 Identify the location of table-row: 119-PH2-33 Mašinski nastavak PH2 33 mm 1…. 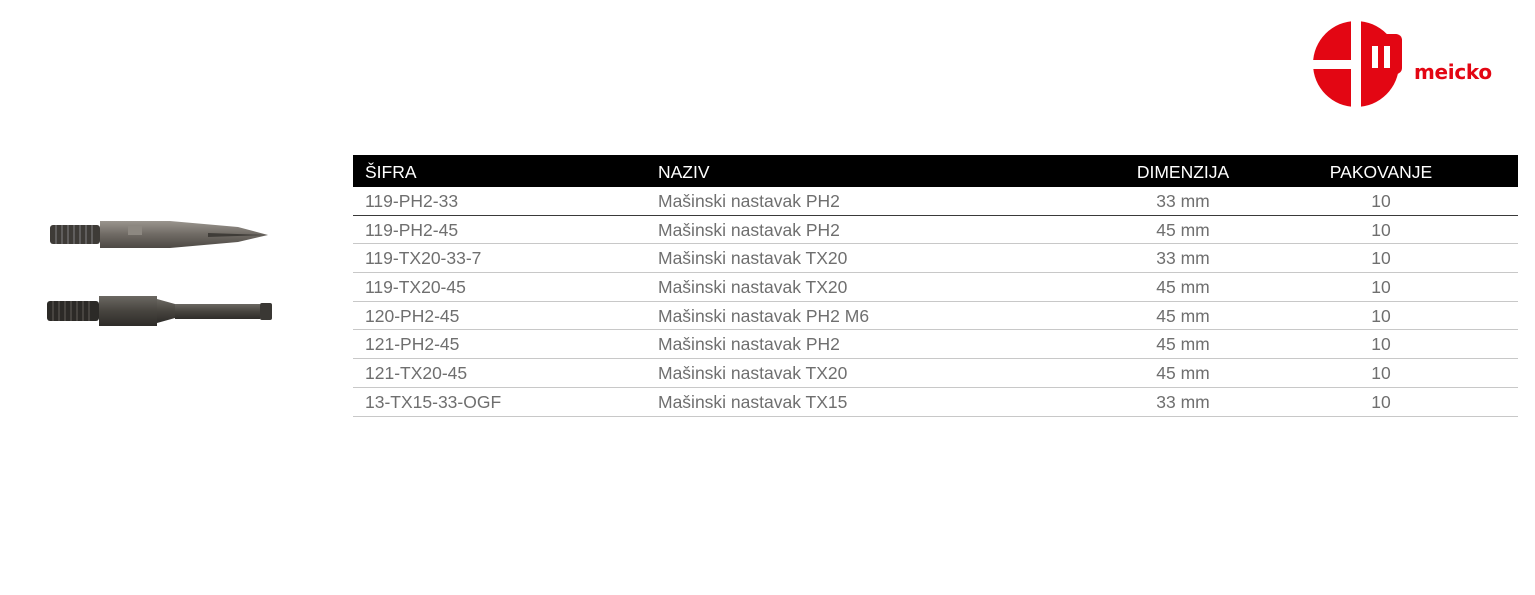
(935, 201).